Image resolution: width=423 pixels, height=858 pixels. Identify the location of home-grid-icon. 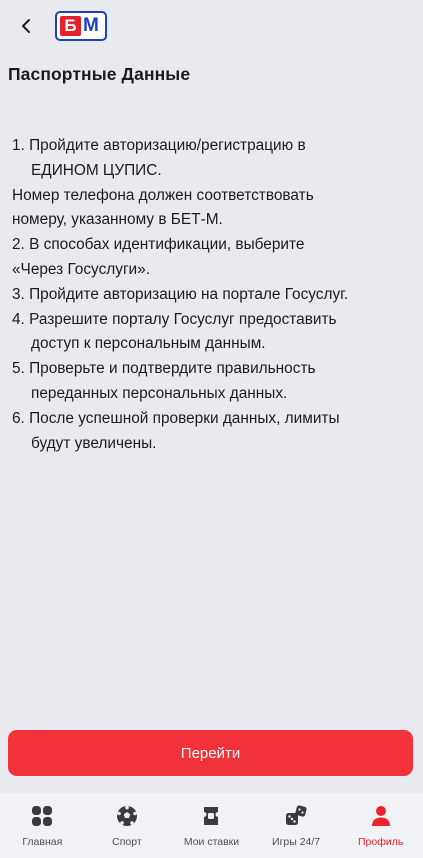
(42, 816).